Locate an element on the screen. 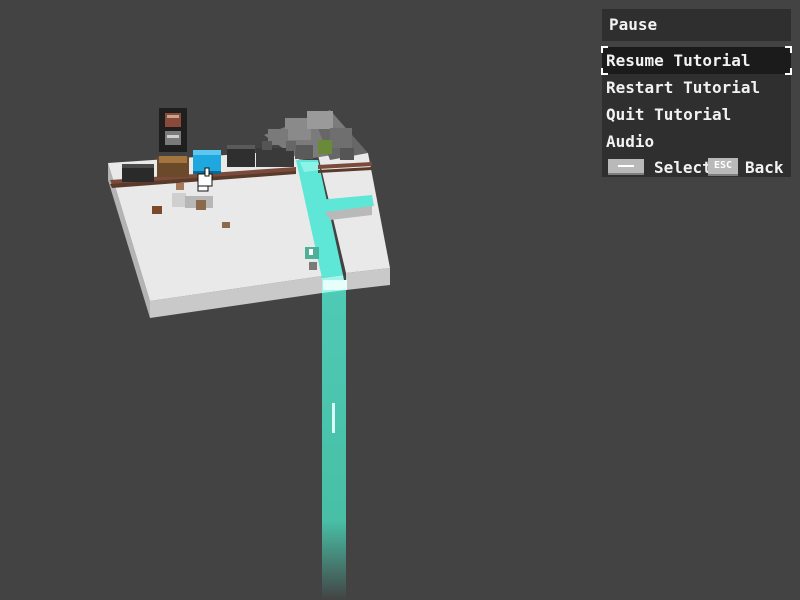 This screenshot has width=800, height=600. select-hint-label: Select is located at coordinates (683, 167).